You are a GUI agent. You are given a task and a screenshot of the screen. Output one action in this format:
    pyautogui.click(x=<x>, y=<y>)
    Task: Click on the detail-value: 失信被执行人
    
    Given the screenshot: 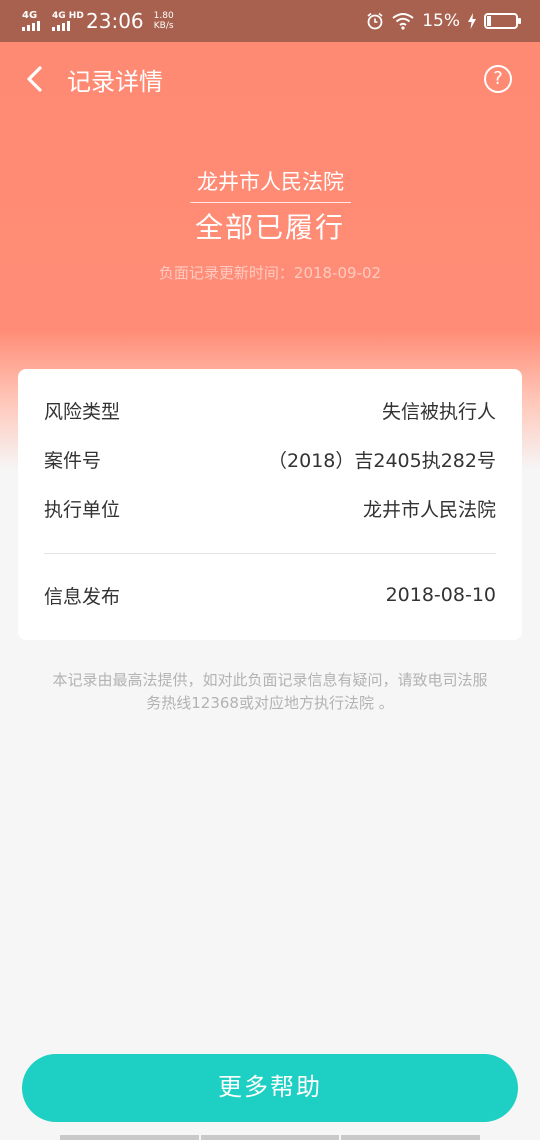 What is the action you would take?
    pyautogui.click(x=438, y=411)
    